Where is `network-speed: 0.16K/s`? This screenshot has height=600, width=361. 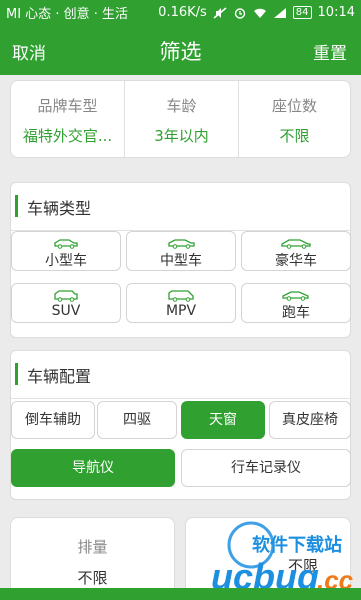 network-speed: 0.16K/s is located at coordinates (182, 12).